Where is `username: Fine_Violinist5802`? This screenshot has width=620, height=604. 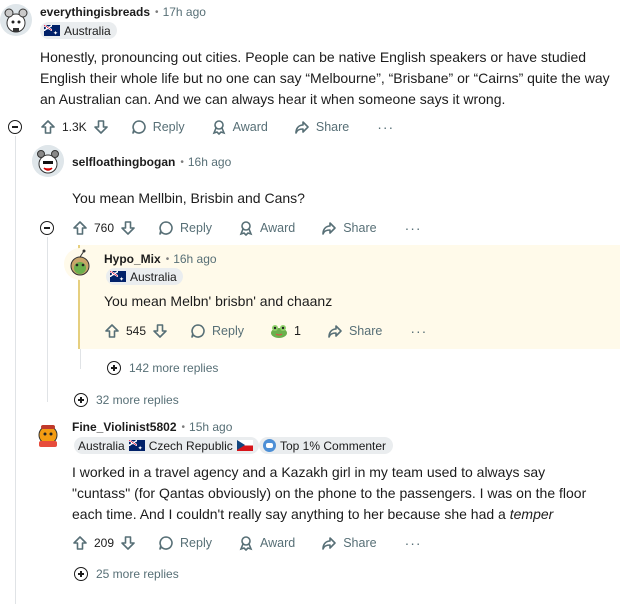 username: Fine_Violinist5802 is located at coordinates (124, 427).